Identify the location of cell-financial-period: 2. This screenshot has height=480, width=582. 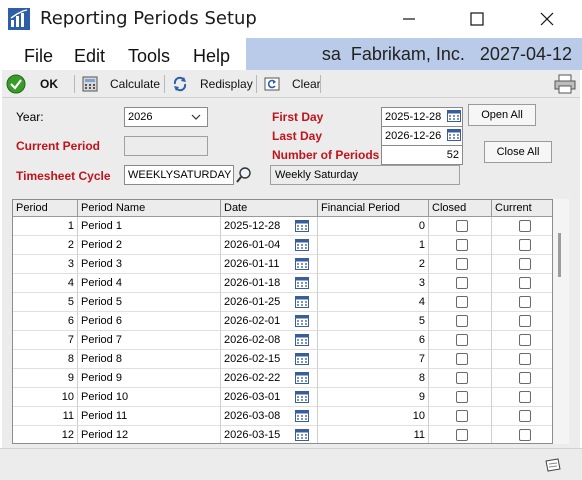
(373, 264).